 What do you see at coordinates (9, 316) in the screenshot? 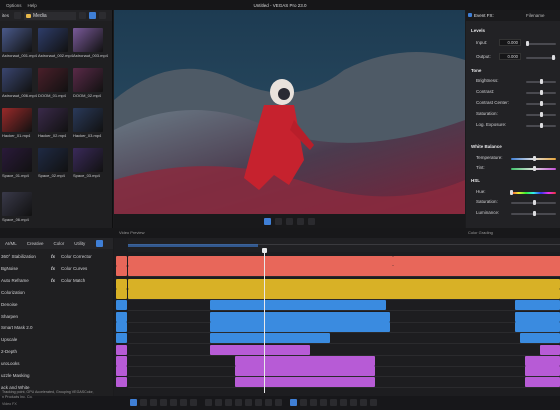
I see `fx-item: Sharpen` at bounding box center [9, 316].